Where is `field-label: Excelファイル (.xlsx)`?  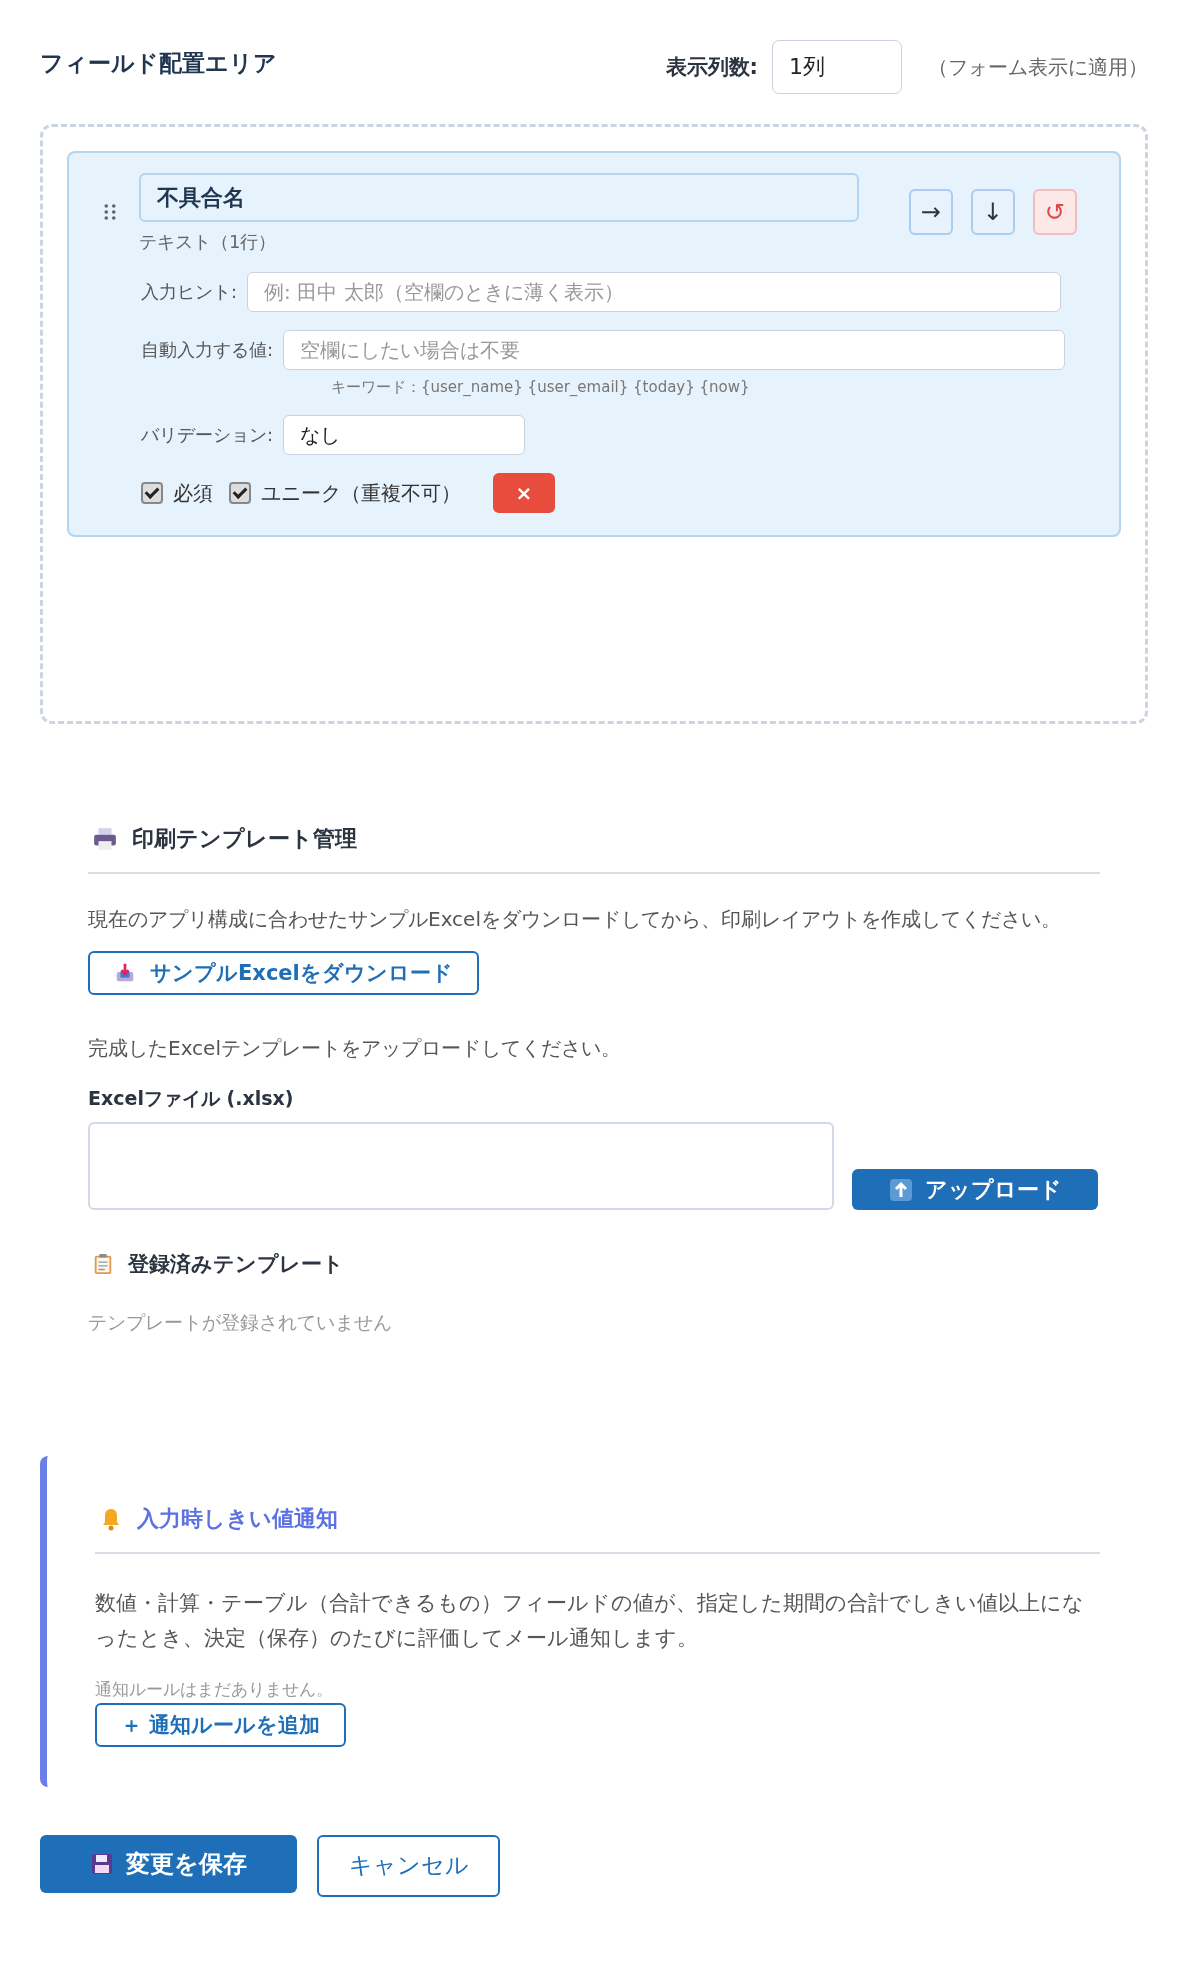
field-label: Excelファイル (.xlsx) is located at coordinates (191, 1098).